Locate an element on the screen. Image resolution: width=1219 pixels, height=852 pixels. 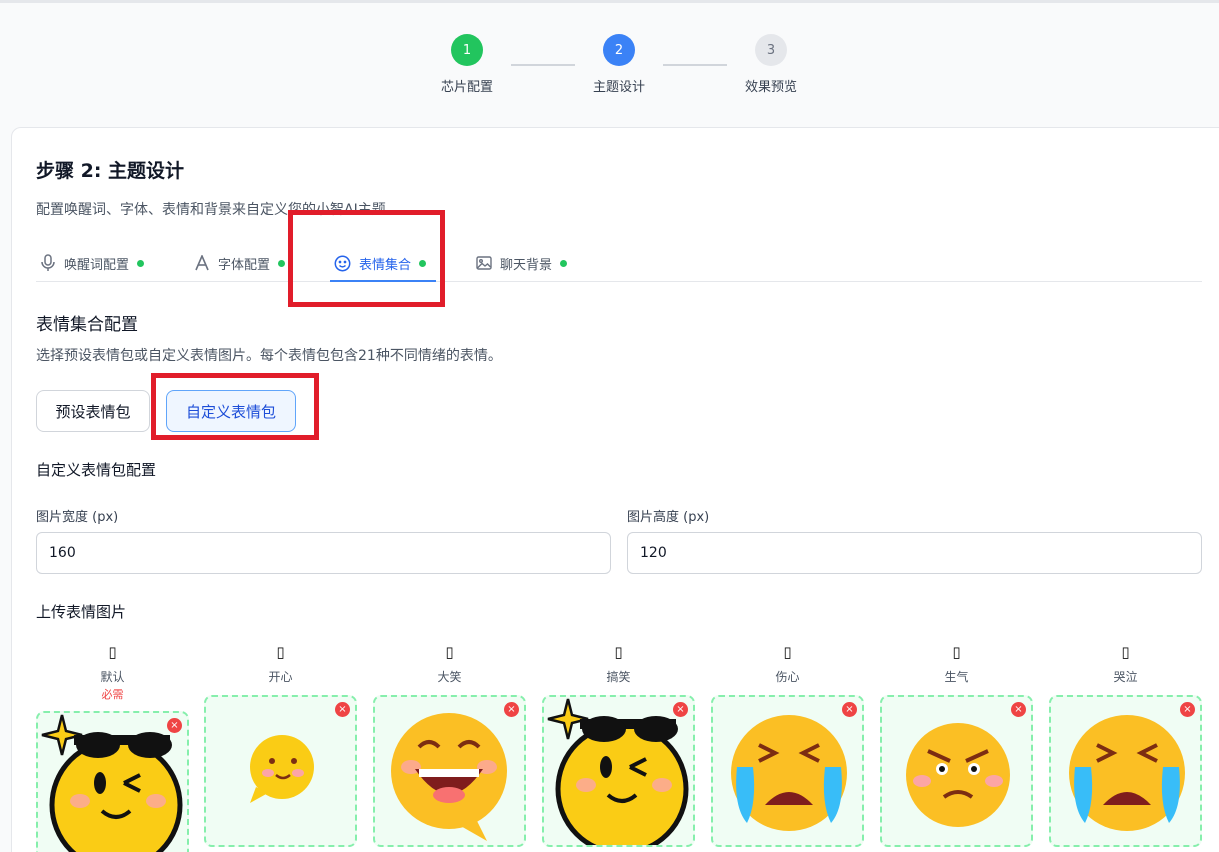
required-marker: 必需 is located at coordinates (112, 694).